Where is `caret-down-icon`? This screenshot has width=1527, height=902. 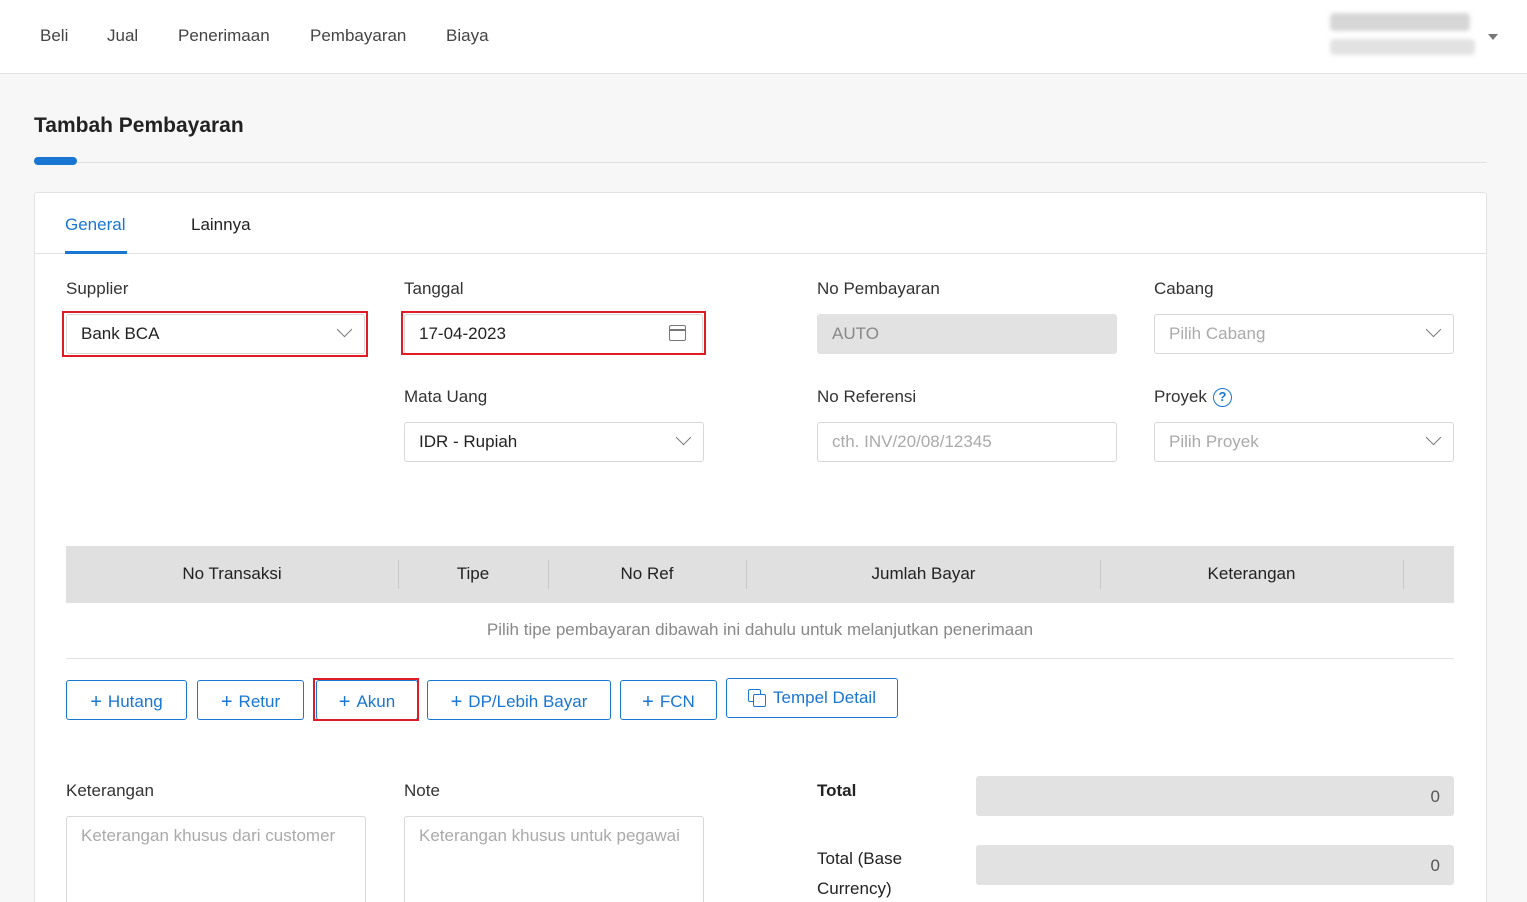
caret-down-icon is located at coordinates (1493, 37).